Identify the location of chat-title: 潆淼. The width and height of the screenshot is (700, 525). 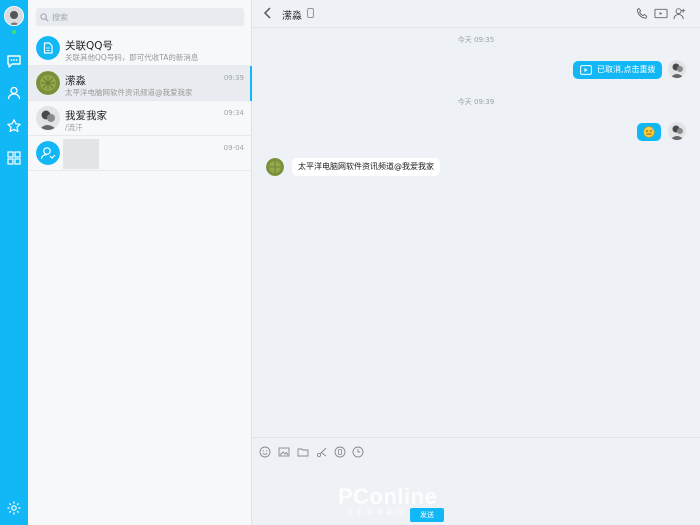
(292, 16).